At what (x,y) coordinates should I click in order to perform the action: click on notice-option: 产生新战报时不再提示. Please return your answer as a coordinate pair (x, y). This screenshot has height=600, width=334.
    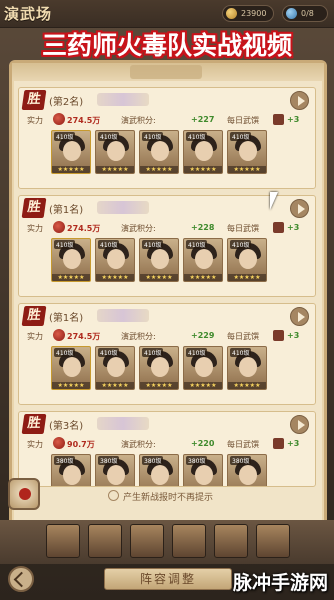
    Looking at the image, I should click on (167, 497).